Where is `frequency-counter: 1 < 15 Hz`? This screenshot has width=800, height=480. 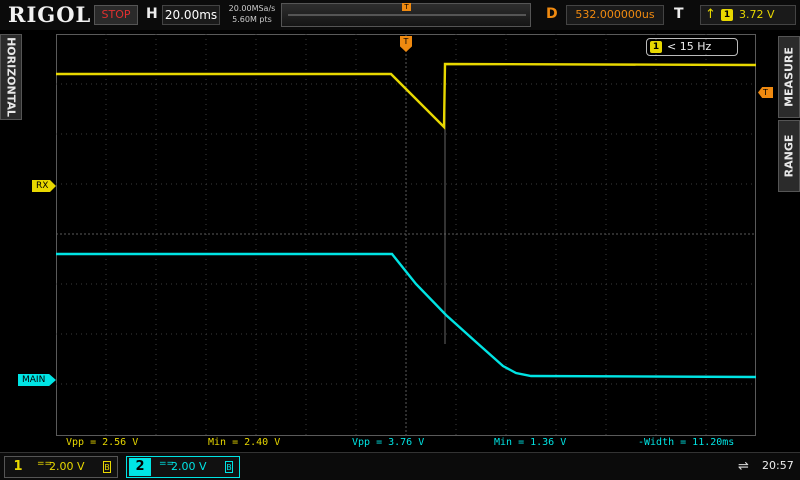
frequency-counter: 1 < 15 Hz is located at coordinates (692, 47).